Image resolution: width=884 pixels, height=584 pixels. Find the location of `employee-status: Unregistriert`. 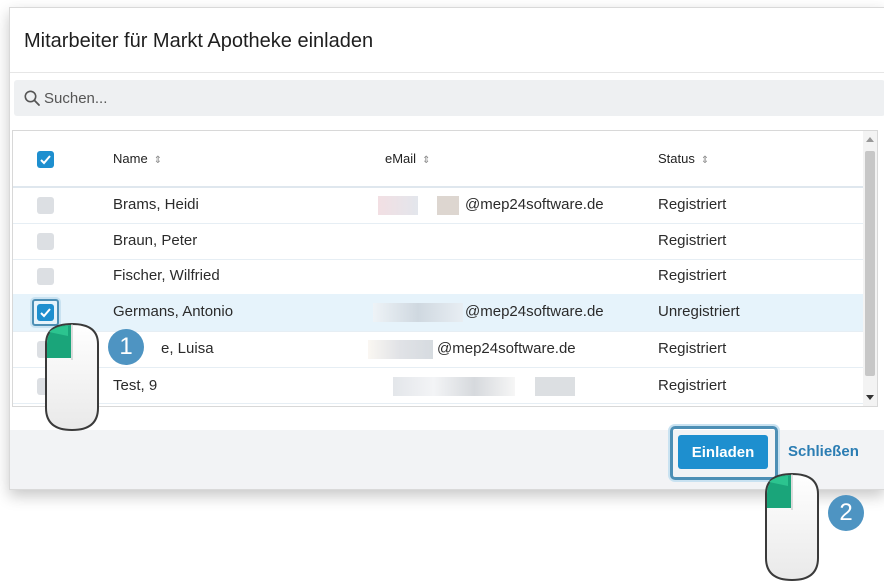

employee-status: Unregistriert is located at coordinates (699, 311).